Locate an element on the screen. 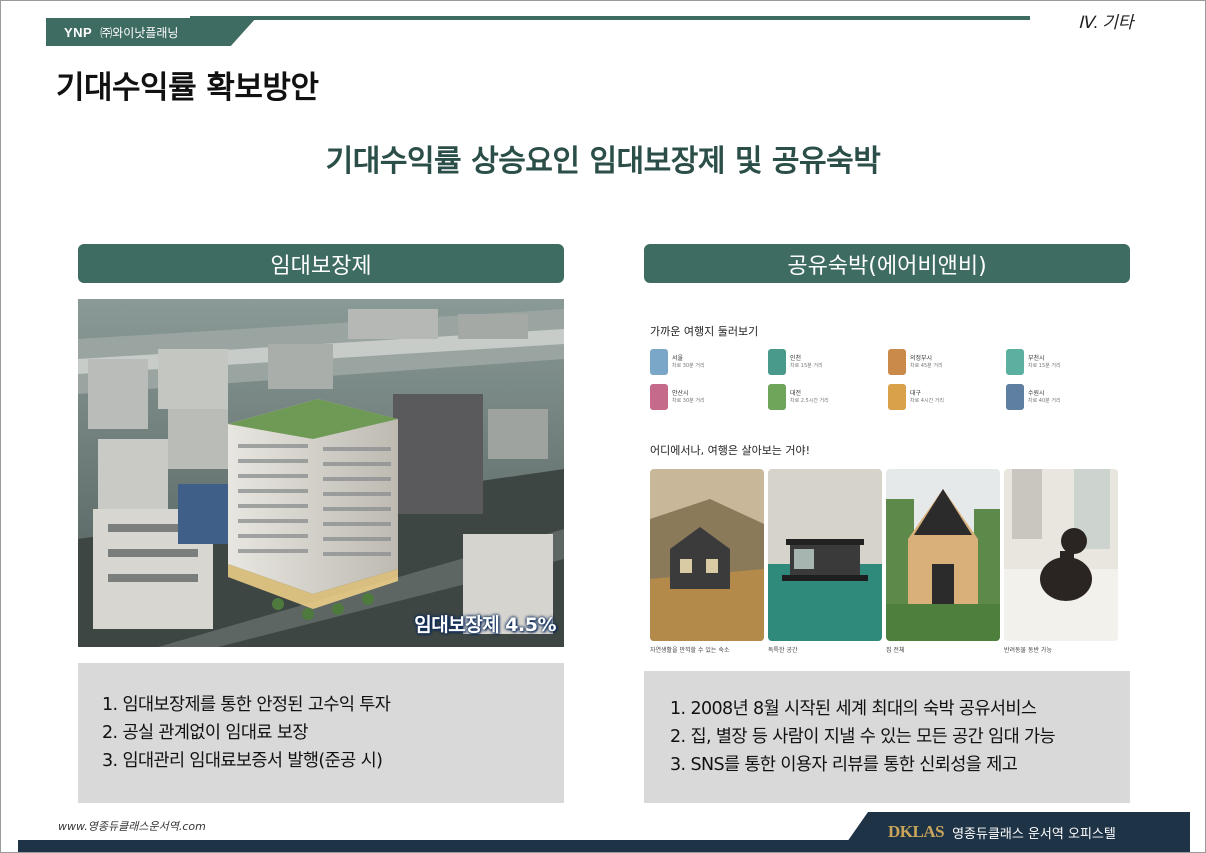 Image resolution: width=1206 pixels, height=853 pixels. destination-item: 의정부시 차로 45분 거리 is located at coordinates (915, 362).